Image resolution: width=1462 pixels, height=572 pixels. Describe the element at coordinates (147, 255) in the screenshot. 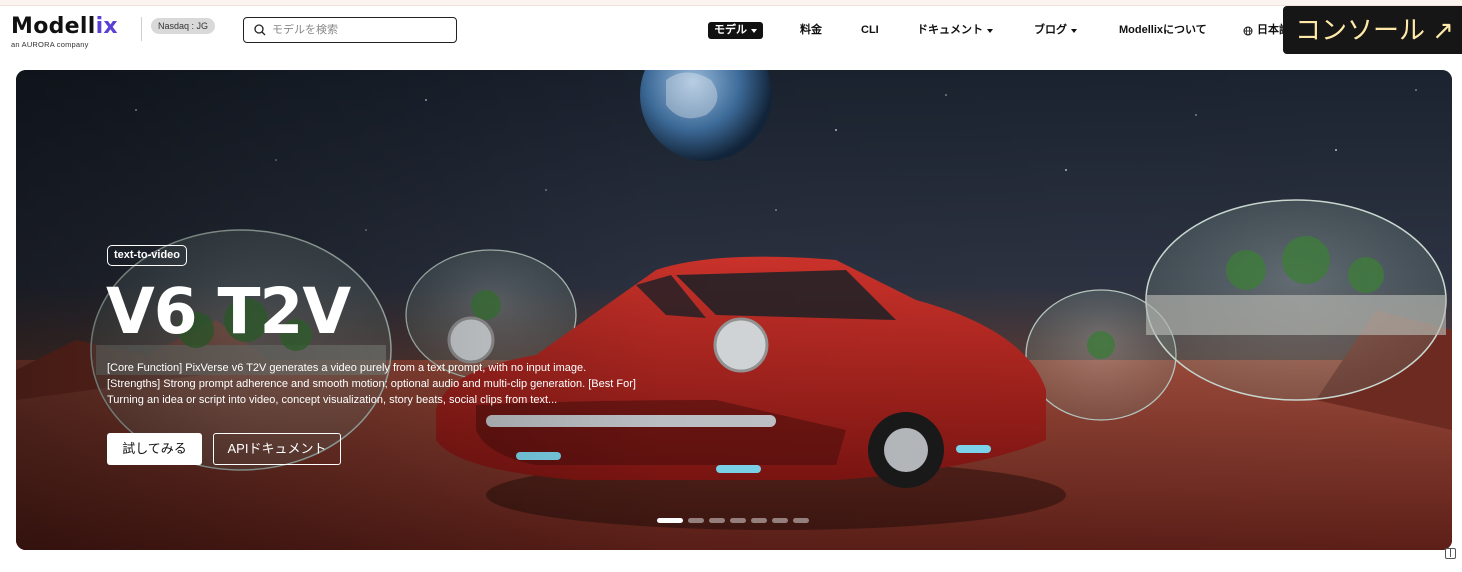

I see `category-tag: text-to-video` at that location.